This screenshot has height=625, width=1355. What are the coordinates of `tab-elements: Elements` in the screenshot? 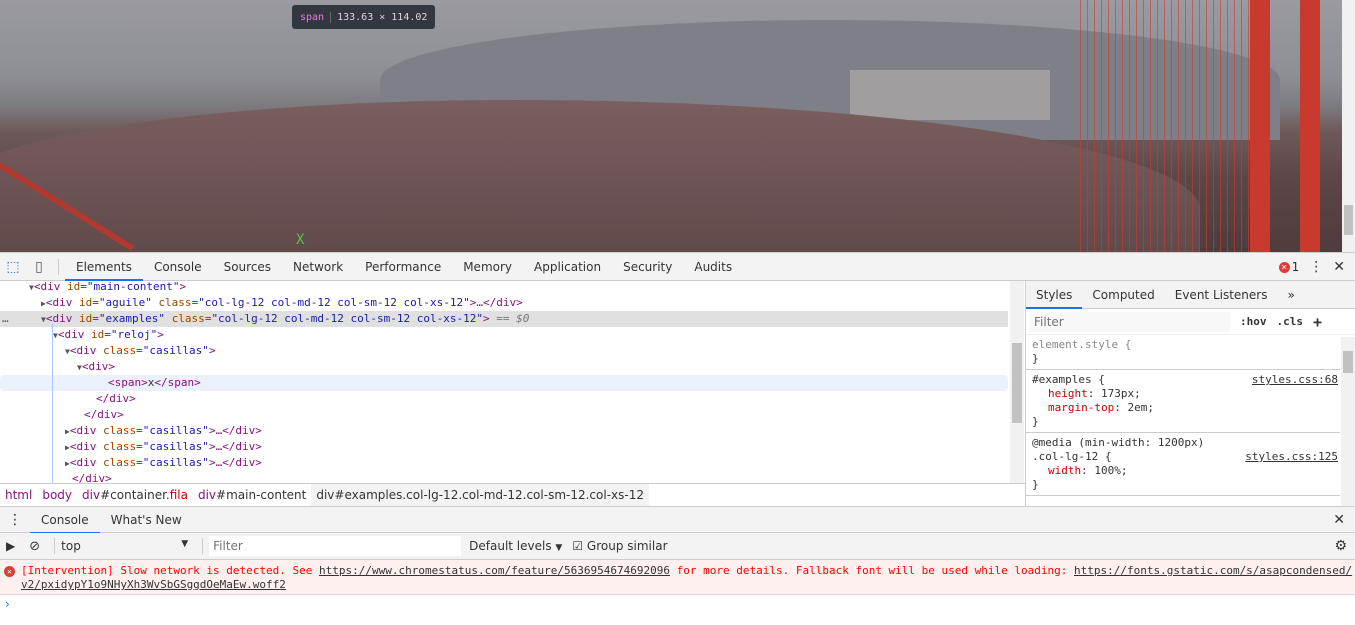 It's located at (104, 267).